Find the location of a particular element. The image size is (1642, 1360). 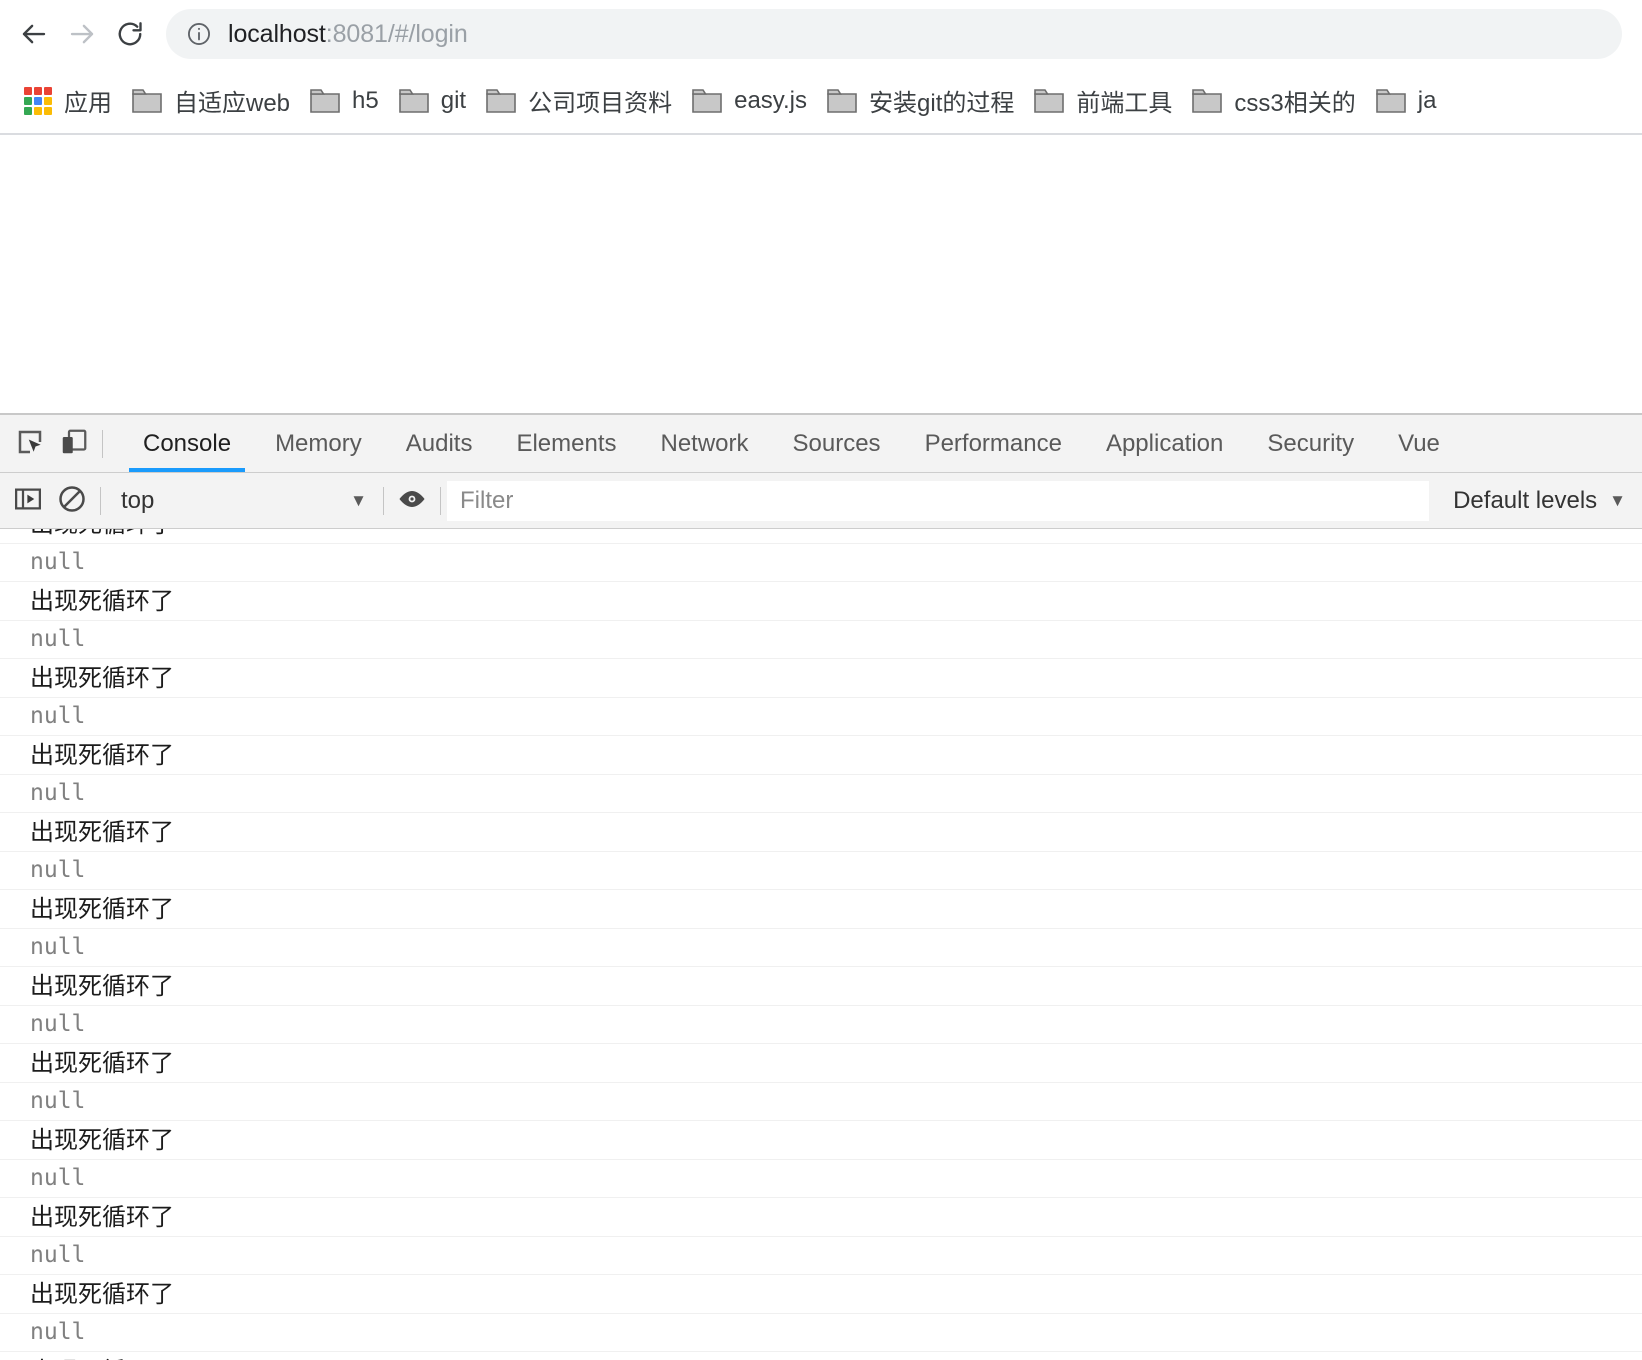

tab-vue: Vue is located at coordinates (1419, 443).